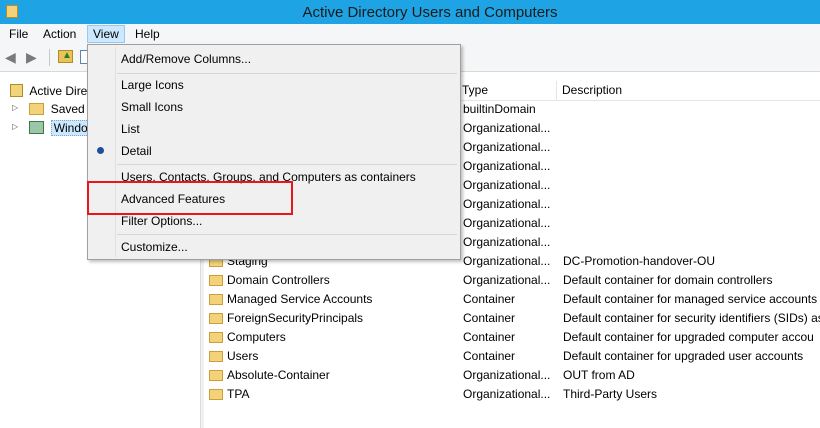 The width and height of the screenshot is (820, 428). Describe the element at coordinates (331, 280) in the screenshot. I see `cell-name: Domain Controllers` at that location.